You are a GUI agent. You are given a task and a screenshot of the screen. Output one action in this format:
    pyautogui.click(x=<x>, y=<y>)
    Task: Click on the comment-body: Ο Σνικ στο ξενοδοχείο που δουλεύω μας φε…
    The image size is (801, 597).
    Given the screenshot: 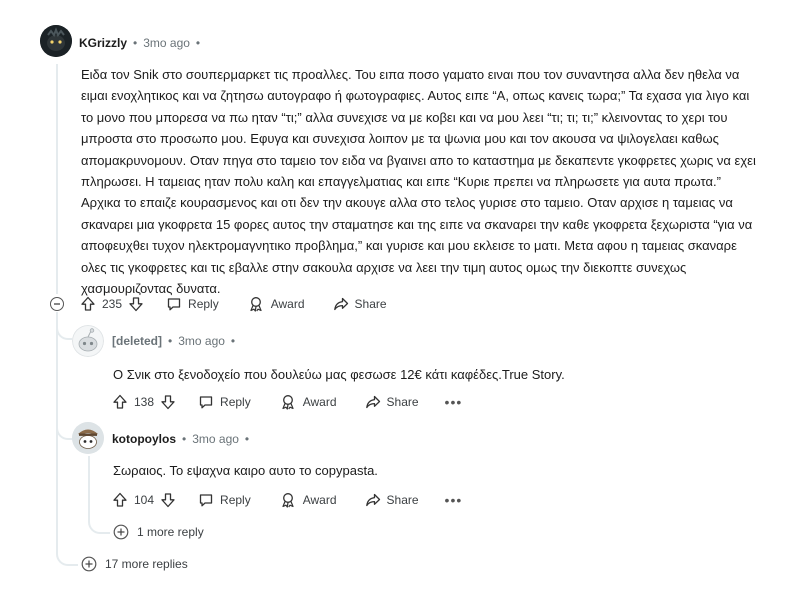 What is the action you would take?
    pyautogui.click(x=339, y=374)
    